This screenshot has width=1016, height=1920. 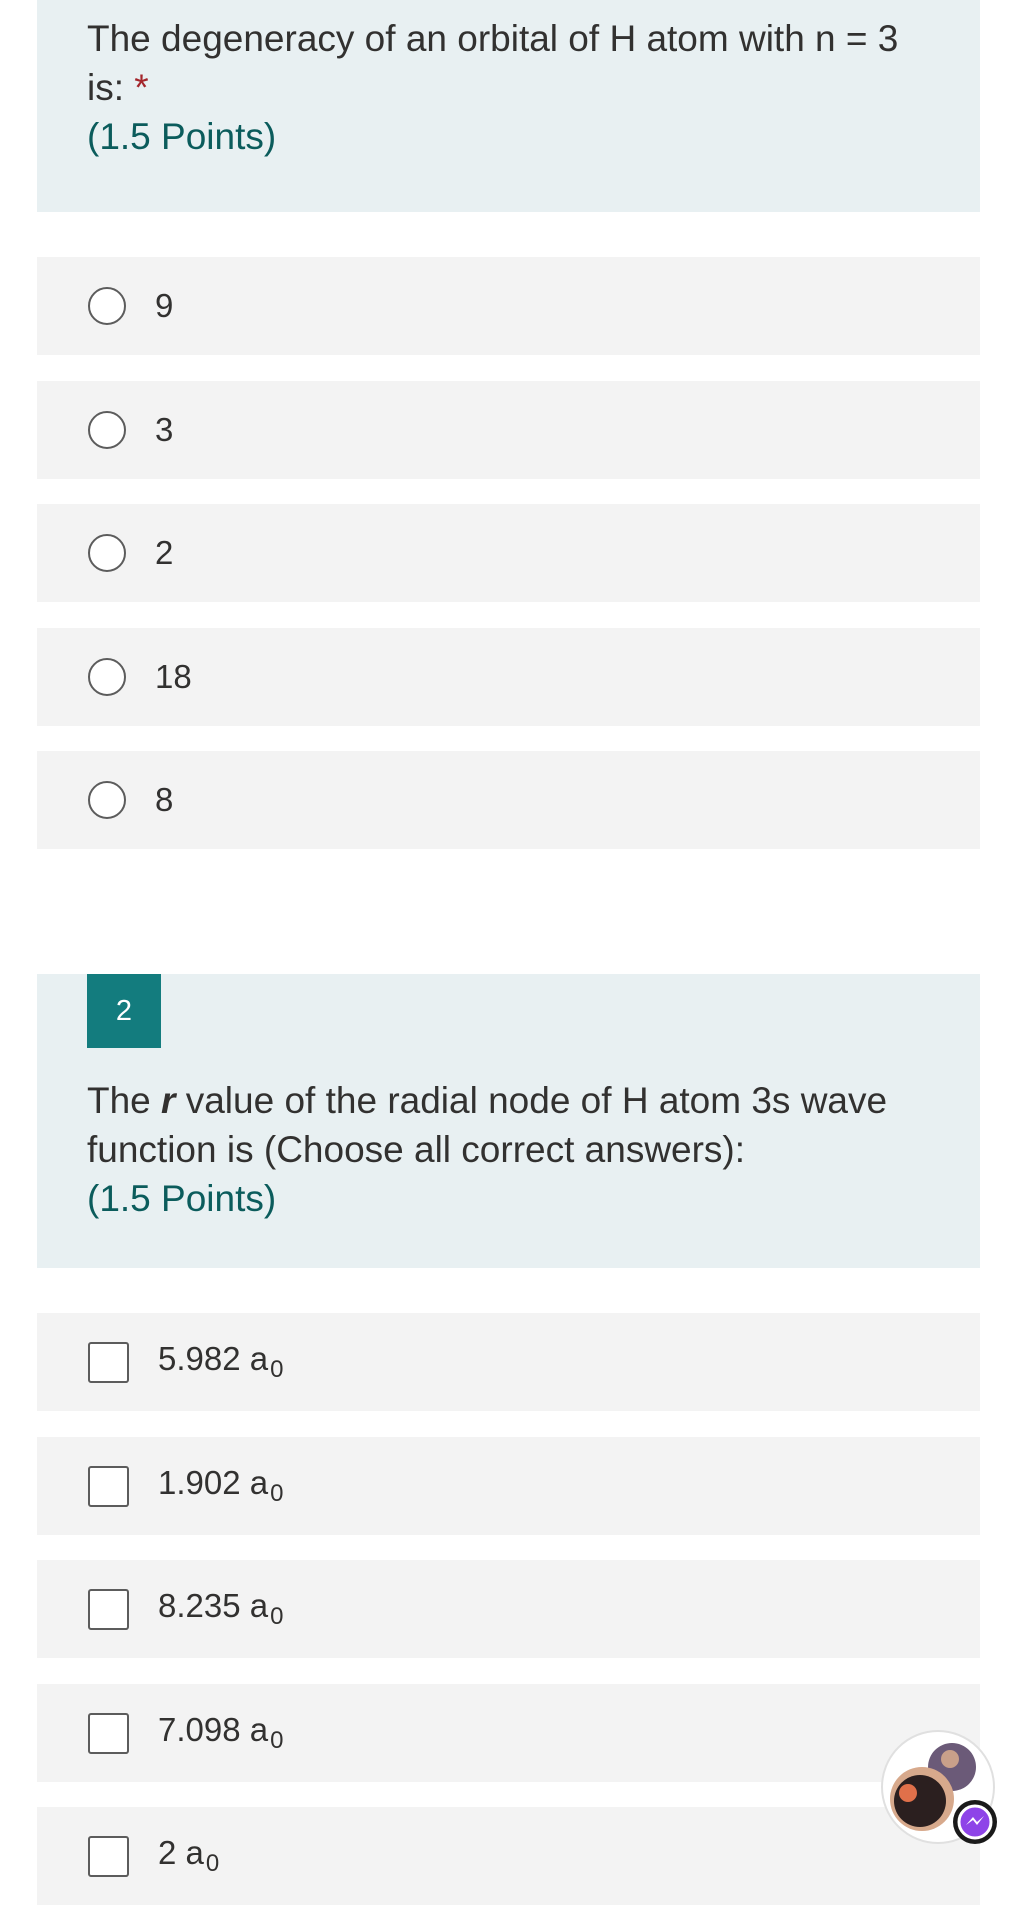 I want to click on q2-option-3: 8.235 a0, so click(x=508, y=1609).